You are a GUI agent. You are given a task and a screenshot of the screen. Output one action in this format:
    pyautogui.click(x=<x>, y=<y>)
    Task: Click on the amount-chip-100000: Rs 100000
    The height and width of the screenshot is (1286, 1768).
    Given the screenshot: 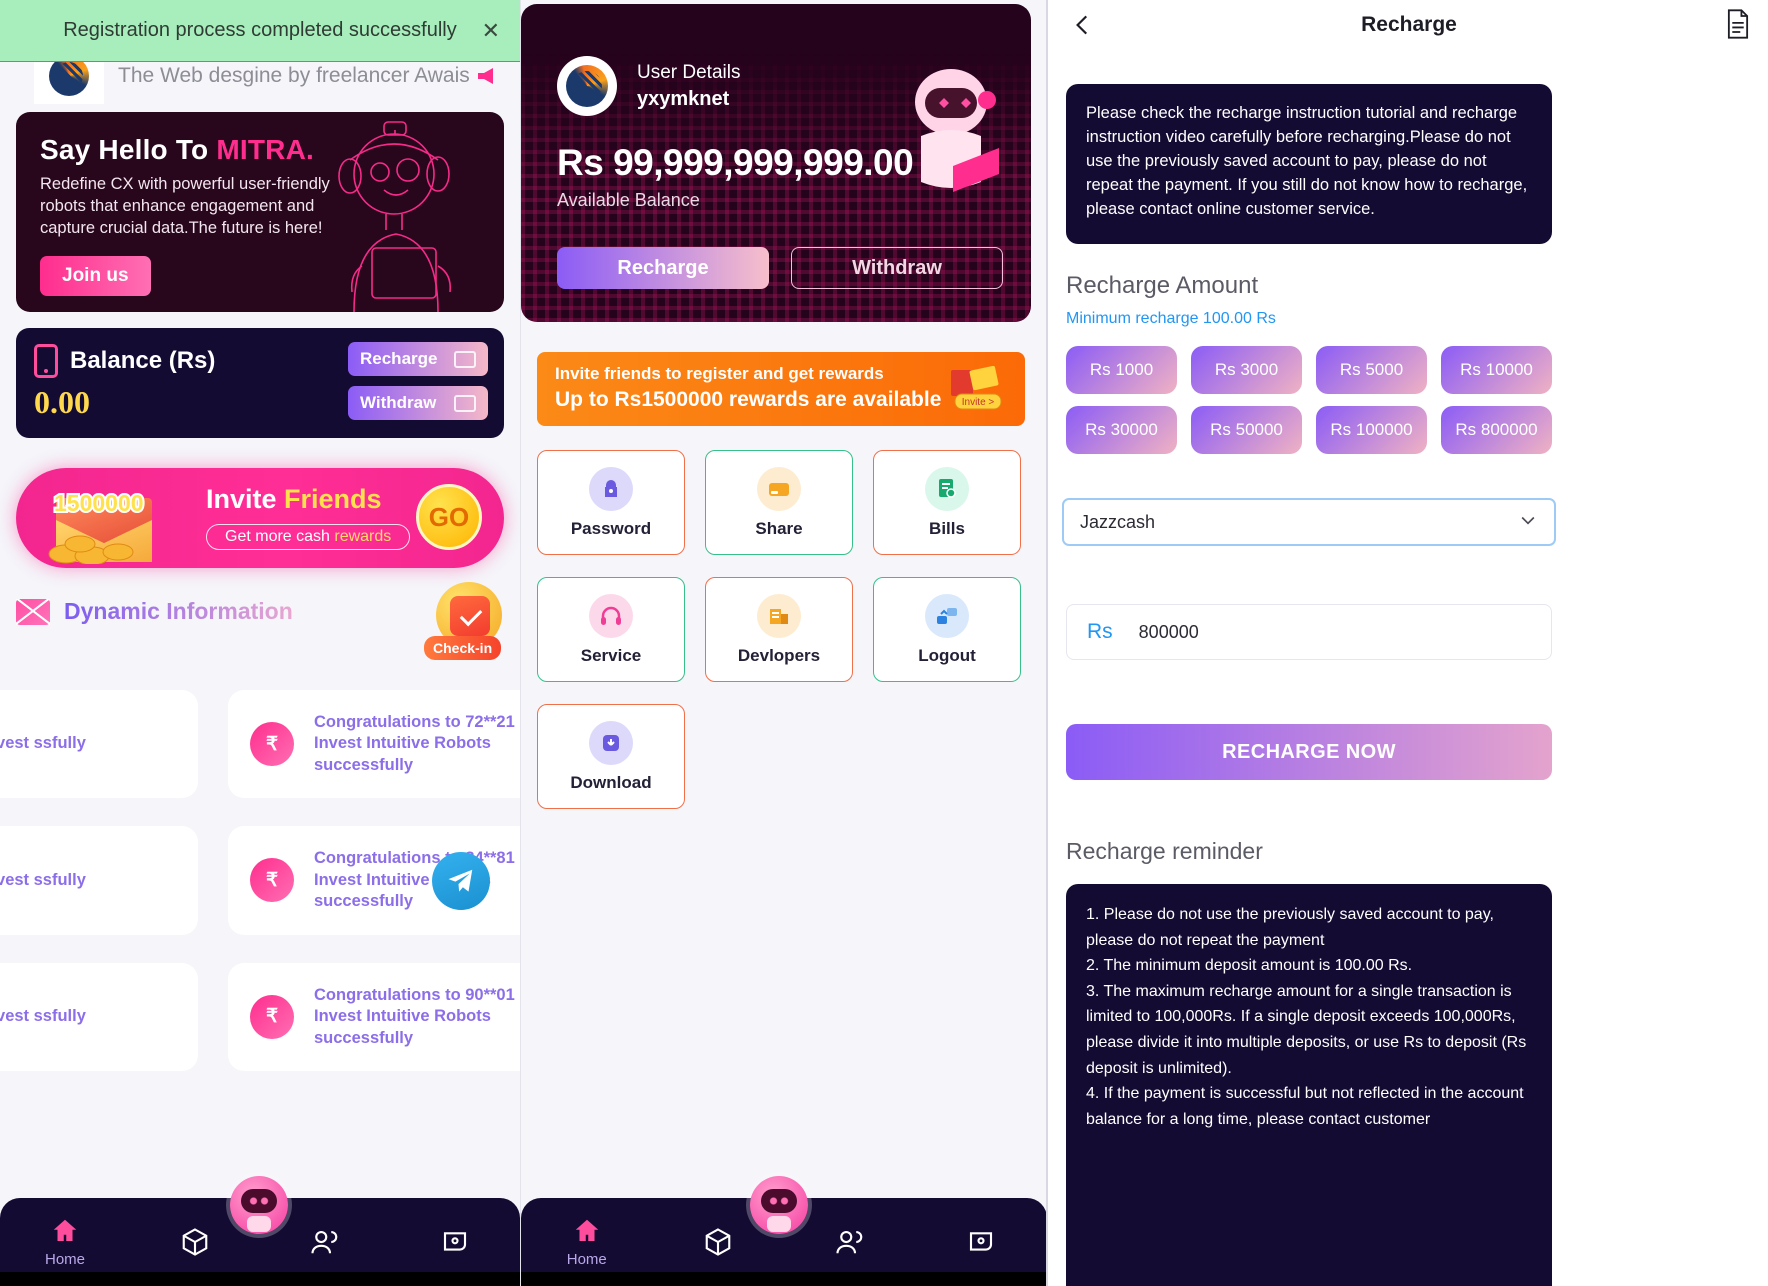 What is the action you would take?
    pyautogui.click(x=1371, y=430)
    